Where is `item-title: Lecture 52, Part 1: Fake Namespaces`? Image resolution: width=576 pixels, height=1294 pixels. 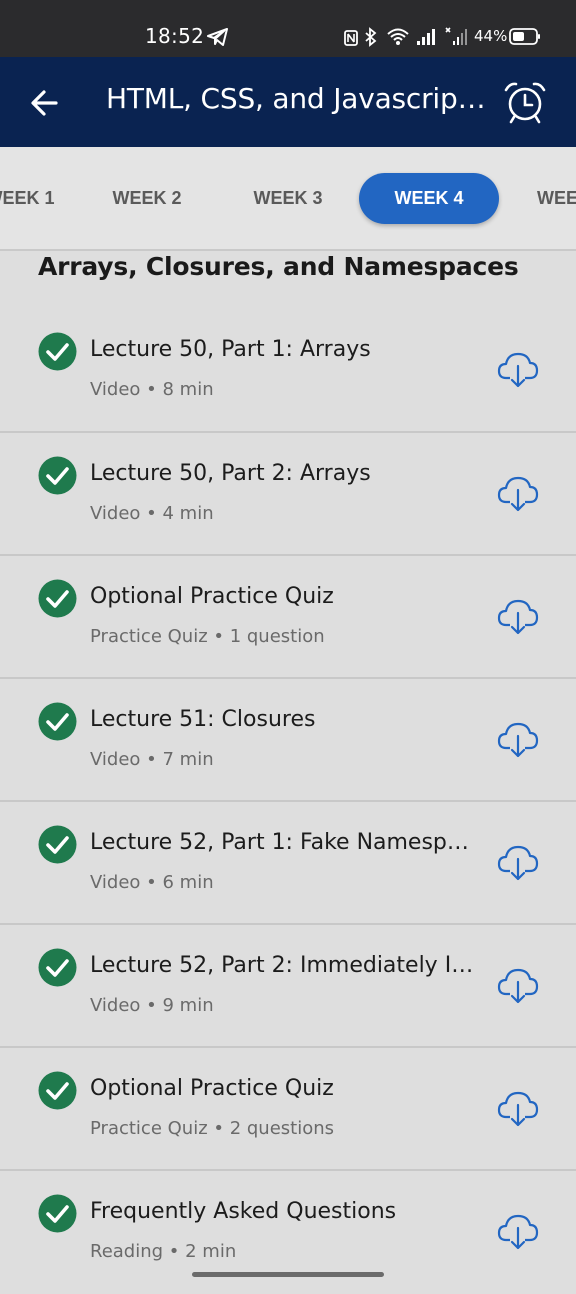
item-title: Lecture 52, Part 1: Fake Namespaces is located at coordinates (285, 842).